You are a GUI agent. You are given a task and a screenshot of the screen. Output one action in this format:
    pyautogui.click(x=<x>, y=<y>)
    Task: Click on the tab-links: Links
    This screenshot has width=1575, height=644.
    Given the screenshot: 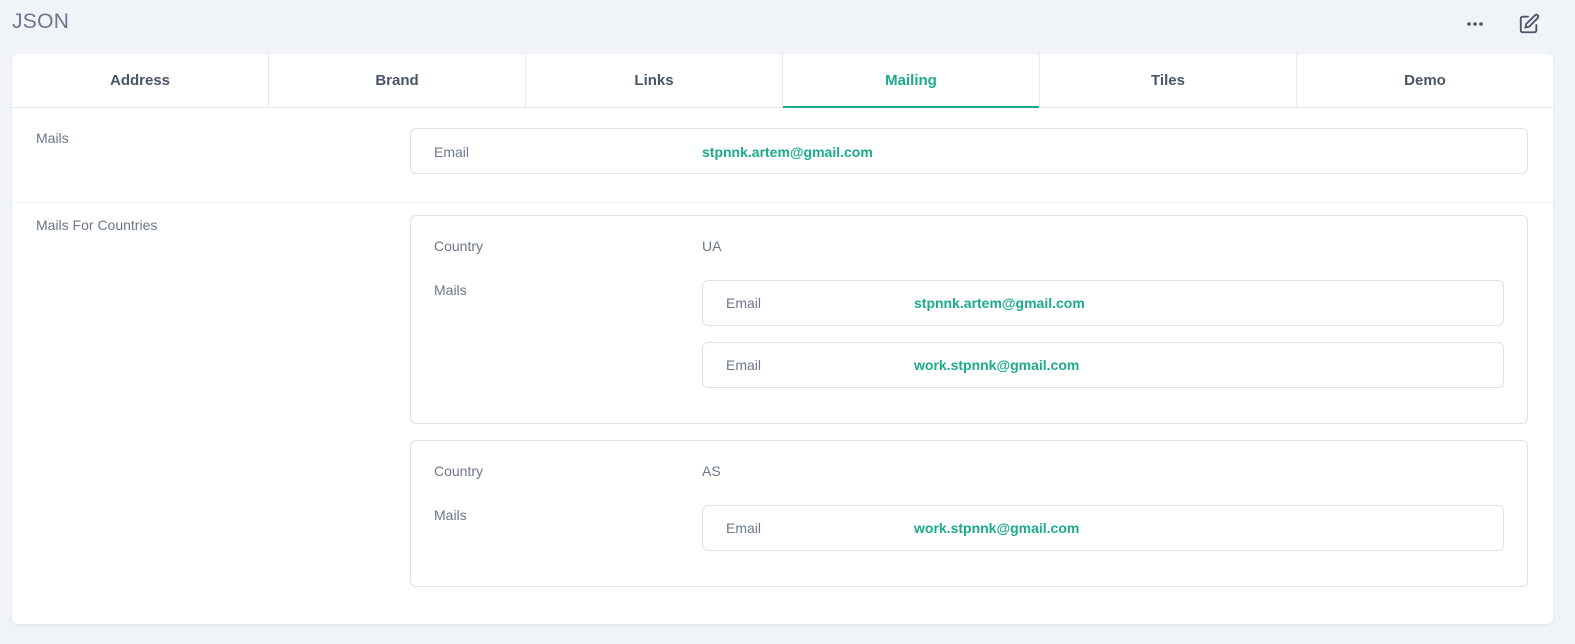 What is the action you would take?
    pyautogui.click(x=654, y=80)
    